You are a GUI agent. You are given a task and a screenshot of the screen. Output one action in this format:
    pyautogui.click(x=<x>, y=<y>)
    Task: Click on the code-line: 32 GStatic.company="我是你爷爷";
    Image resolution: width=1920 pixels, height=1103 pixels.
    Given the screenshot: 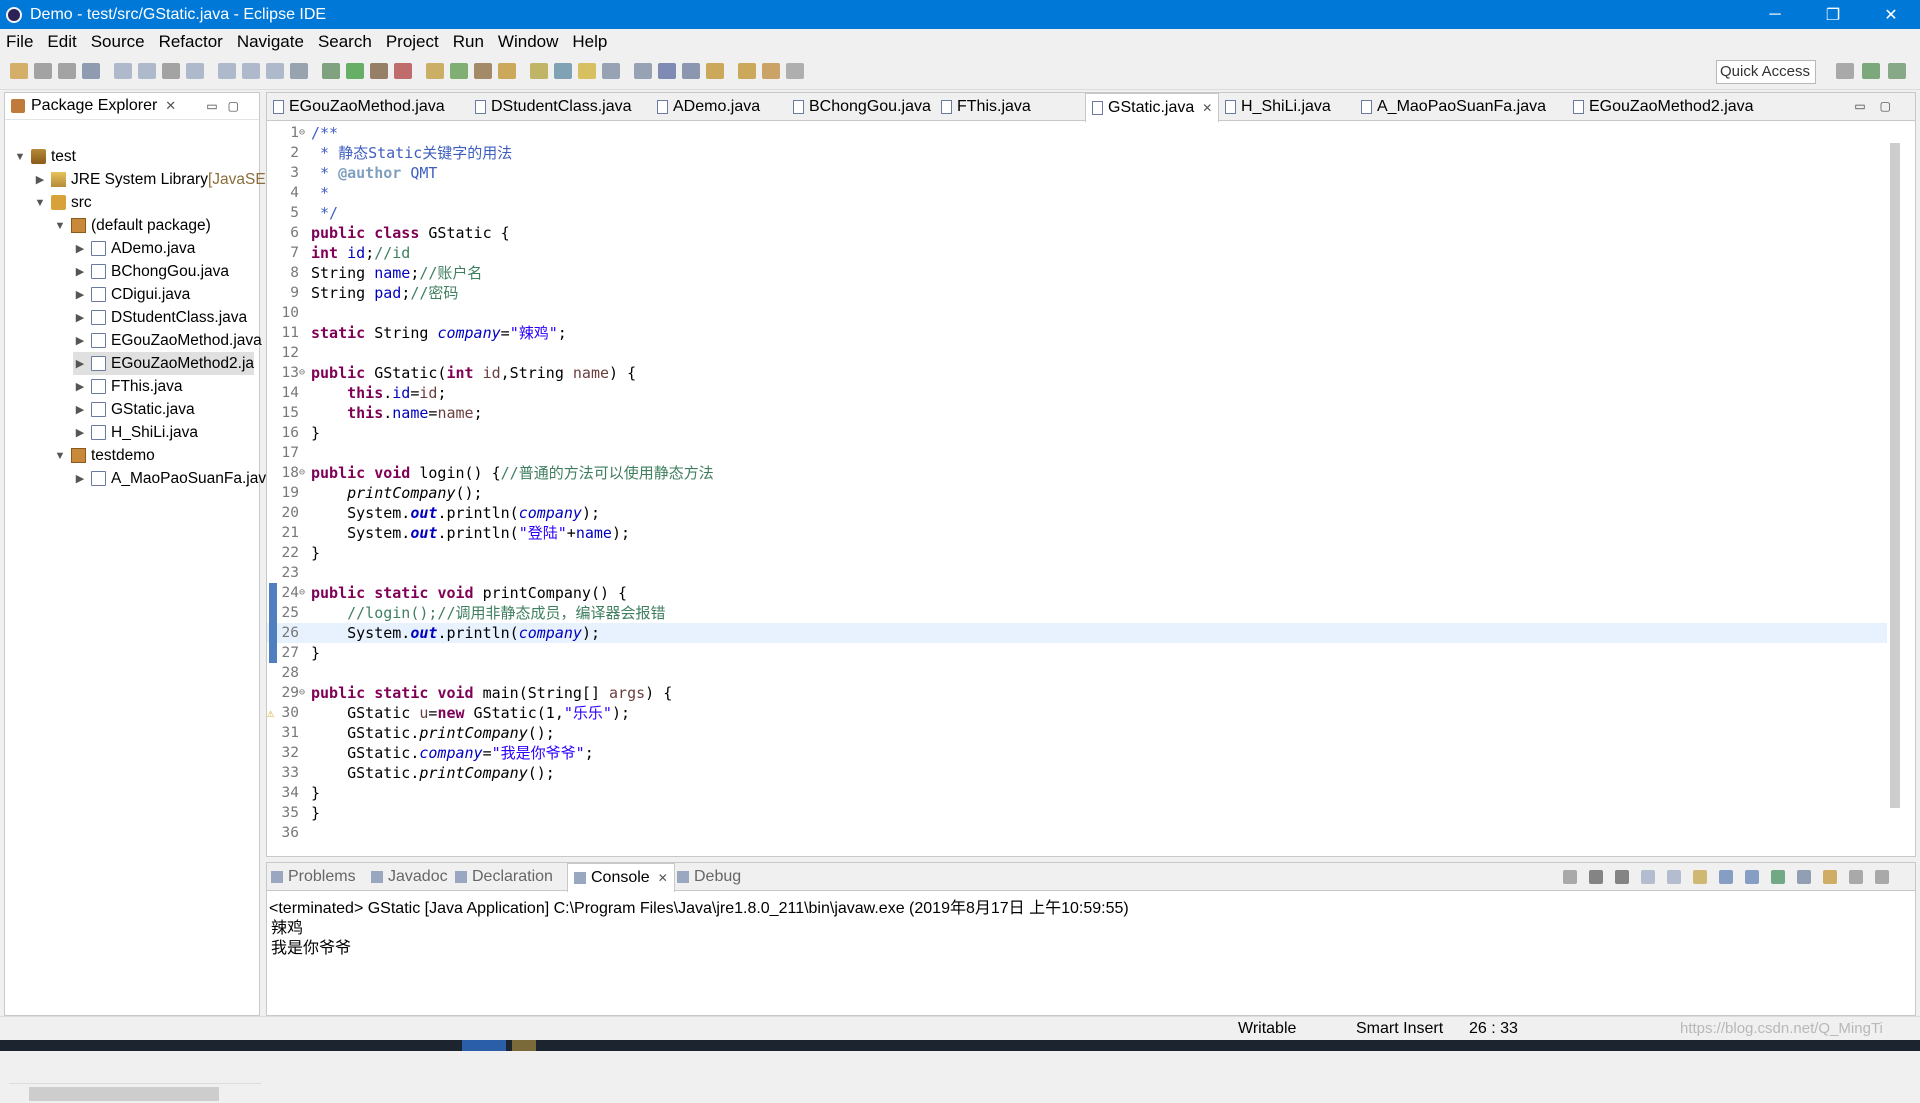 What is the action you would take?
    pyautogui.click(x=1077, y=753)
    